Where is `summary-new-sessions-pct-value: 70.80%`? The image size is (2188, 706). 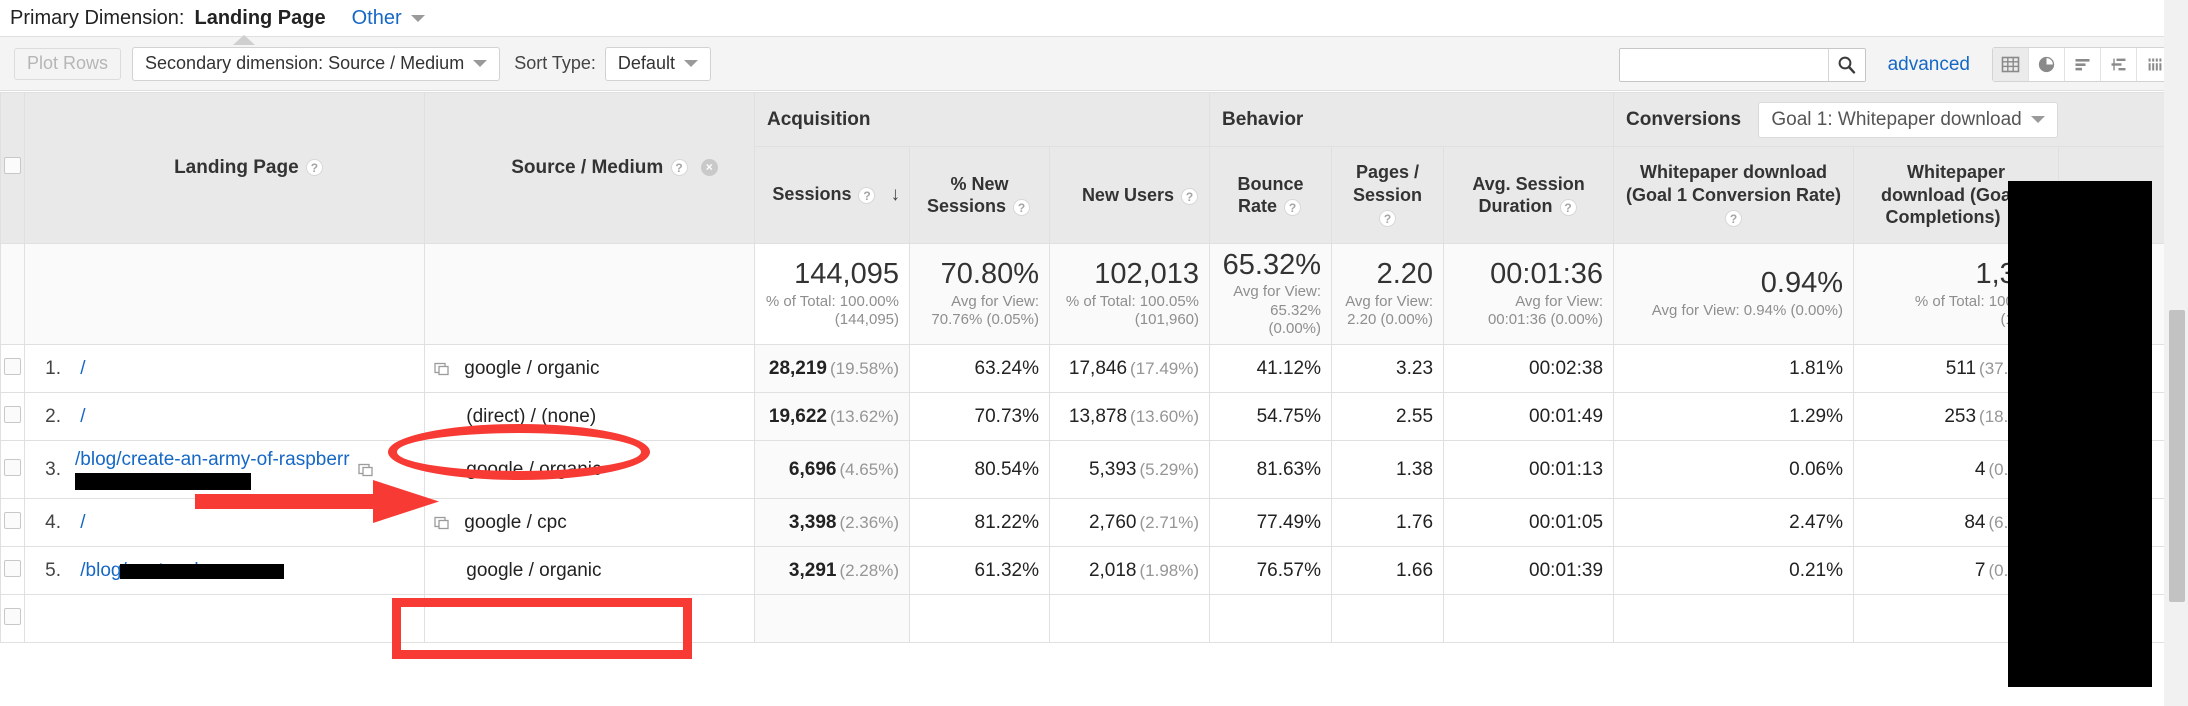 summary-new-sessions-pct-value: 70.80% is located at coordinates (989, 274).